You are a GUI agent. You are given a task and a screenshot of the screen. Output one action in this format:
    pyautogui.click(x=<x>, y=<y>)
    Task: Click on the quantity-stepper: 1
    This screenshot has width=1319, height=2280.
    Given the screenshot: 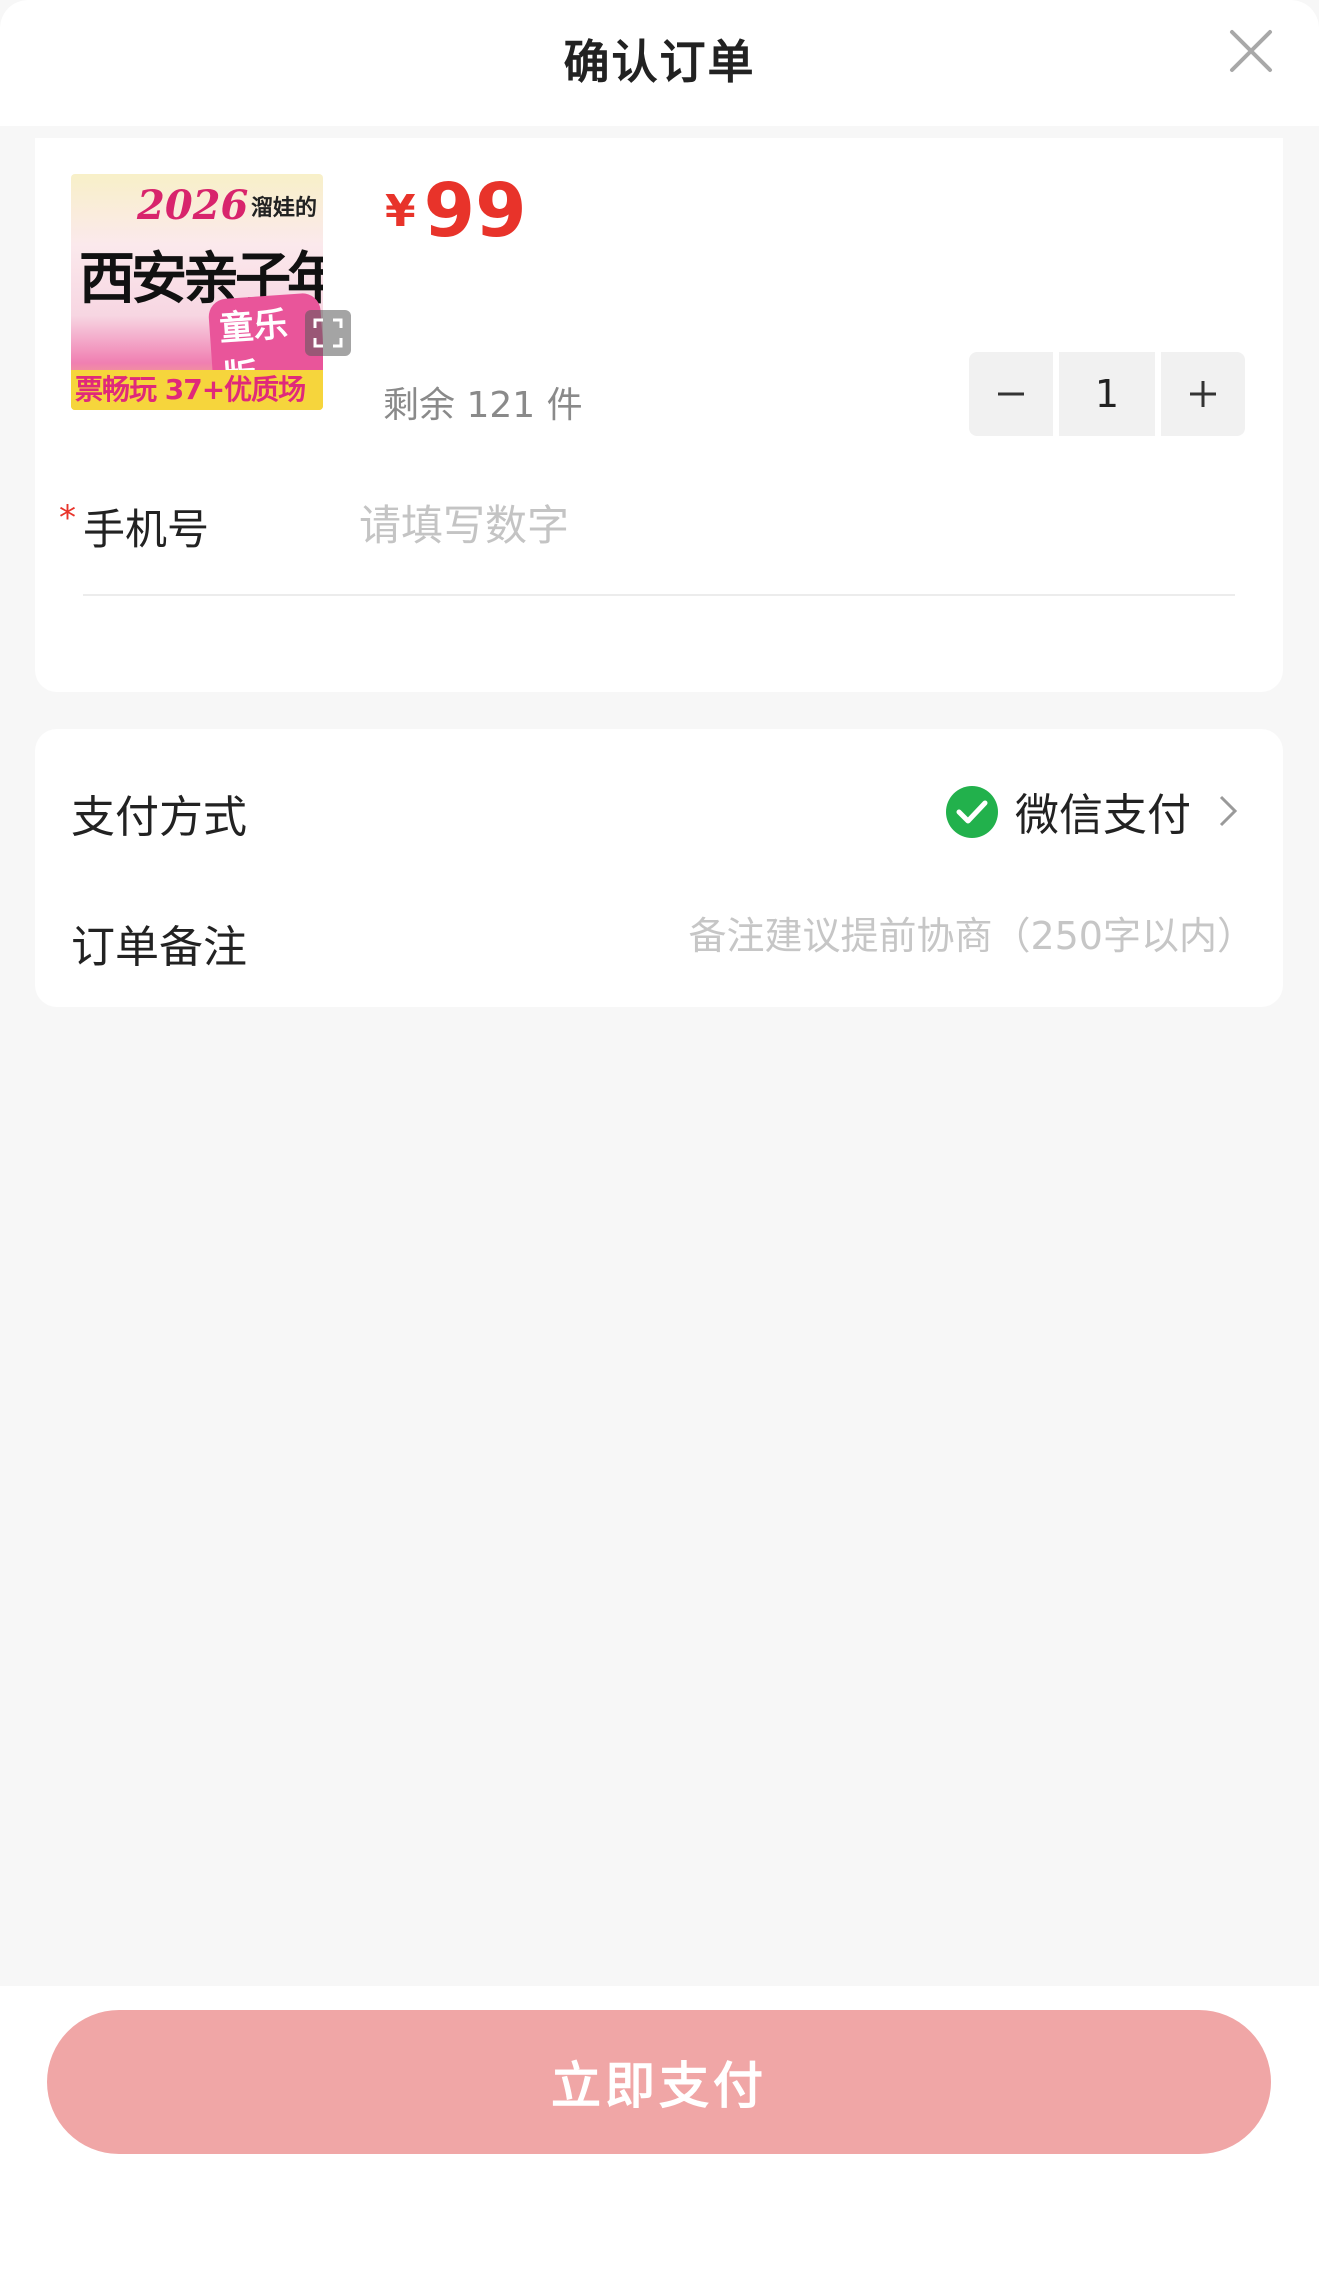 What is the action you would take?
    pyautogui.click(x=1107, y=394)
    